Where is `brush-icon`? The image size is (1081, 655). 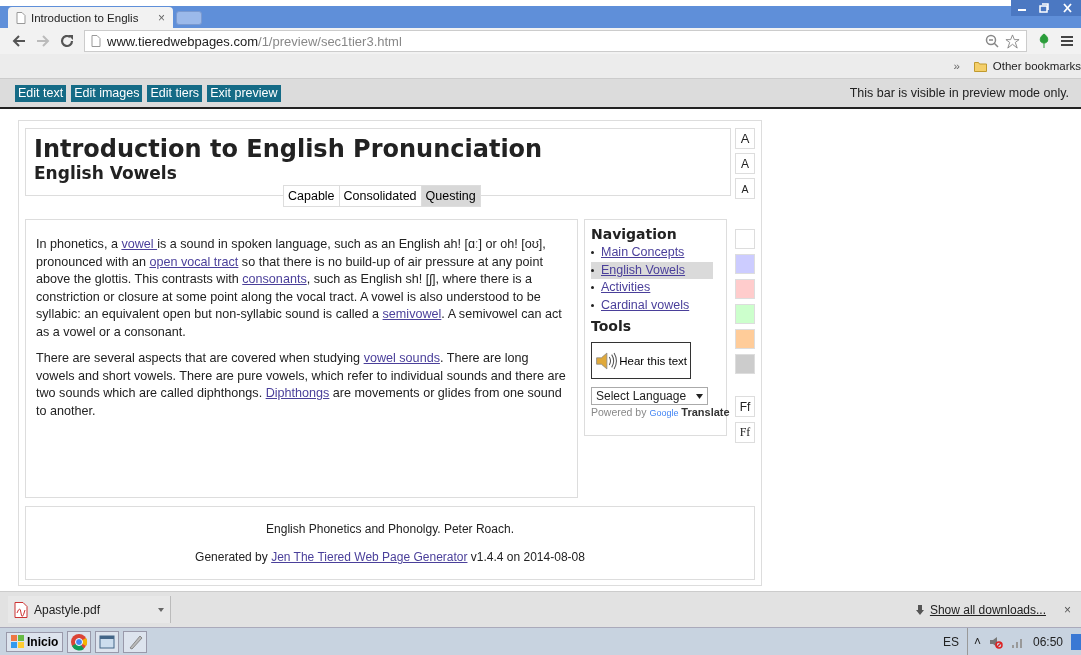
brush-icon is located at coordinates (135, 641).